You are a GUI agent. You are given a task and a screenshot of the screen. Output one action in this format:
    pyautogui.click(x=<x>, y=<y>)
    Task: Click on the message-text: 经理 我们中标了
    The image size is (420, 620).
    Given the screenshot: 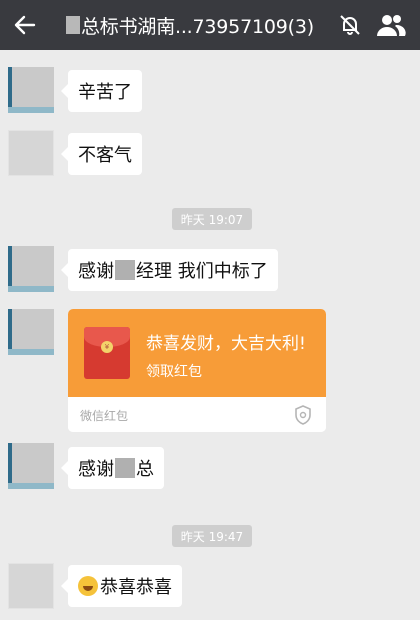 What is the action you would take?
    pyautogui.click(x=202, y=271)
    